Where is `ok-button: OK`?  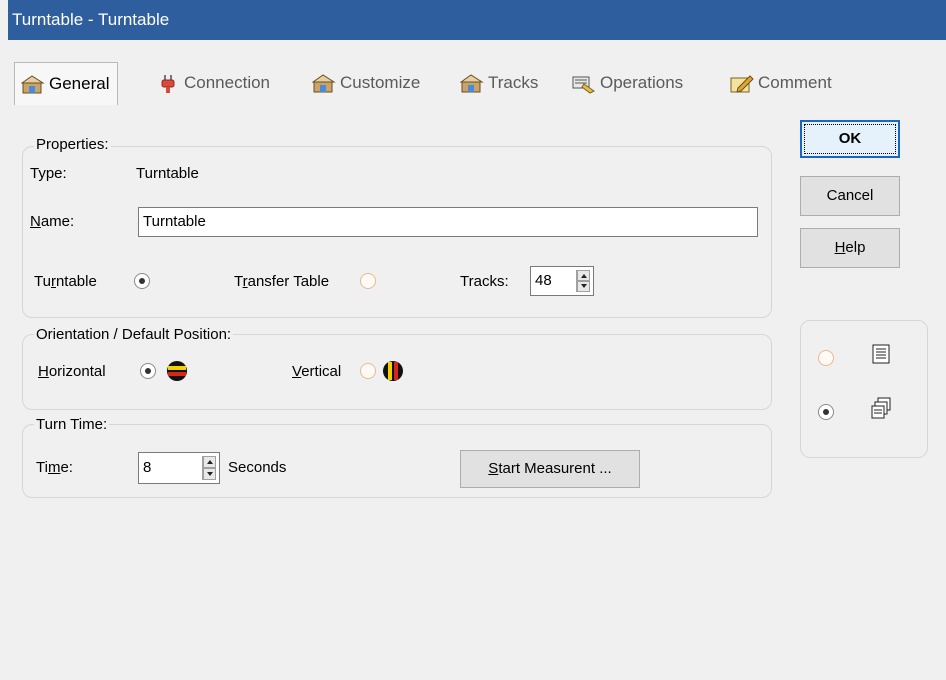
ok-button: OK is located at coordinates (850, 139).